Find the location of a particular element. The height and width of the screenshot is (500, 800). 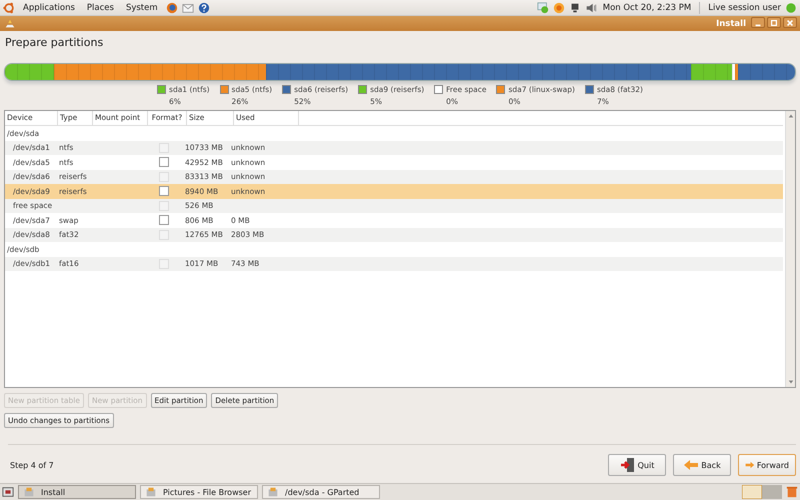

help-icon is located at coordinates (204, 8).